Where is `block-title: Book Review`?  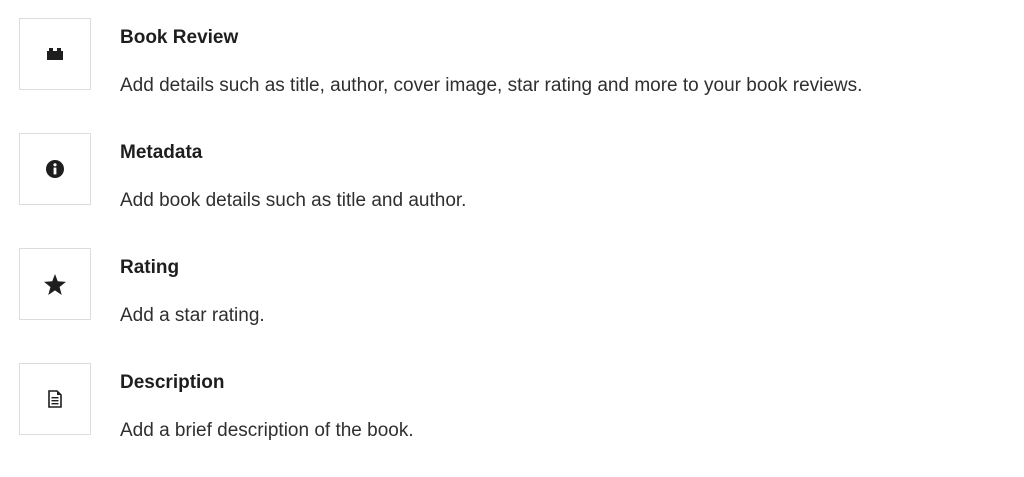 block-title: Book Review is located at coordinates (179, 37).